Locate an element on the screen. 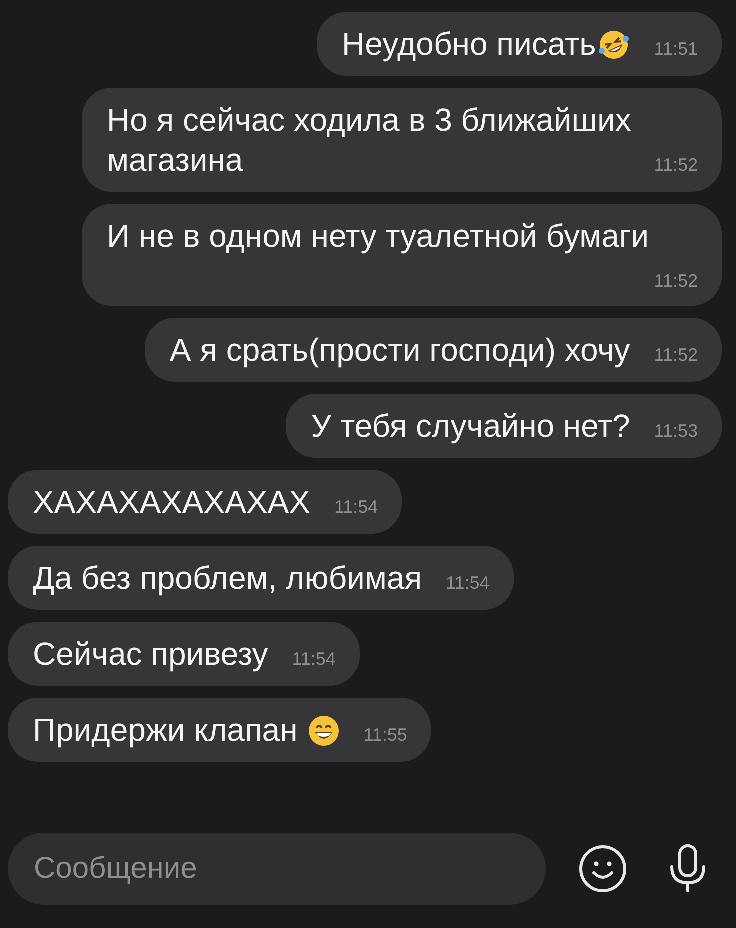  message-text: Но я сейчас ходила в 3 ближайших магазина is located at coordinates (369, 140).